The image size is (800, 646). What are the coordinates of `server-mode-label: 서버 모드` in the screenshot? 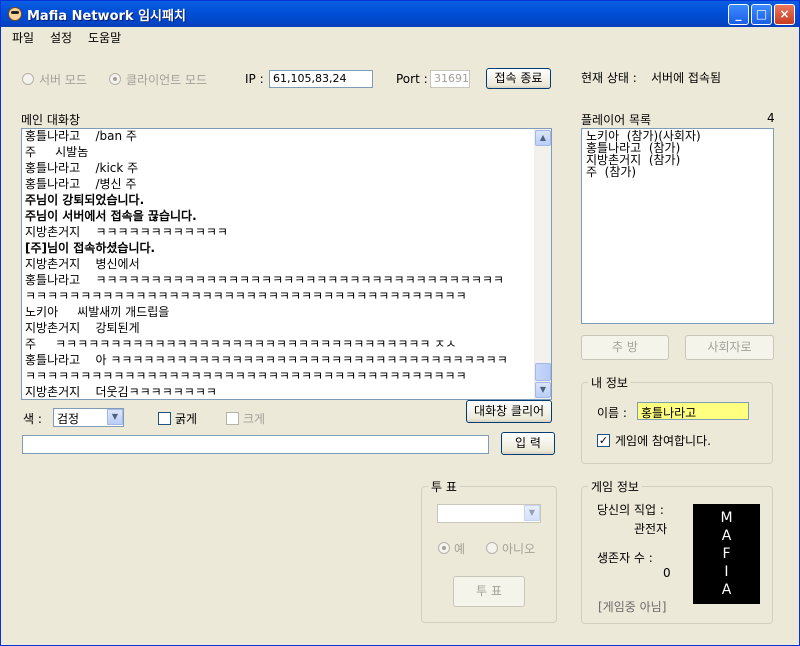 It's located at (63, 80).